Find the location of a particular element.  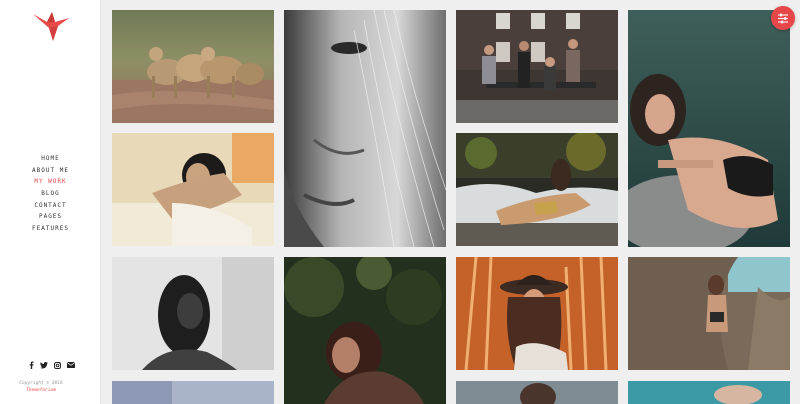

photo-woman-hat-field is located at coordinates (537, 313).